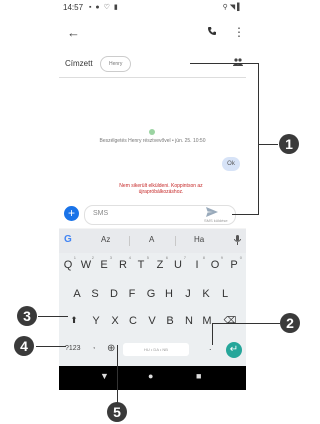  Describe the element at coordinates (189, 321) in the screenshot. I see `key-n: N` at that location.